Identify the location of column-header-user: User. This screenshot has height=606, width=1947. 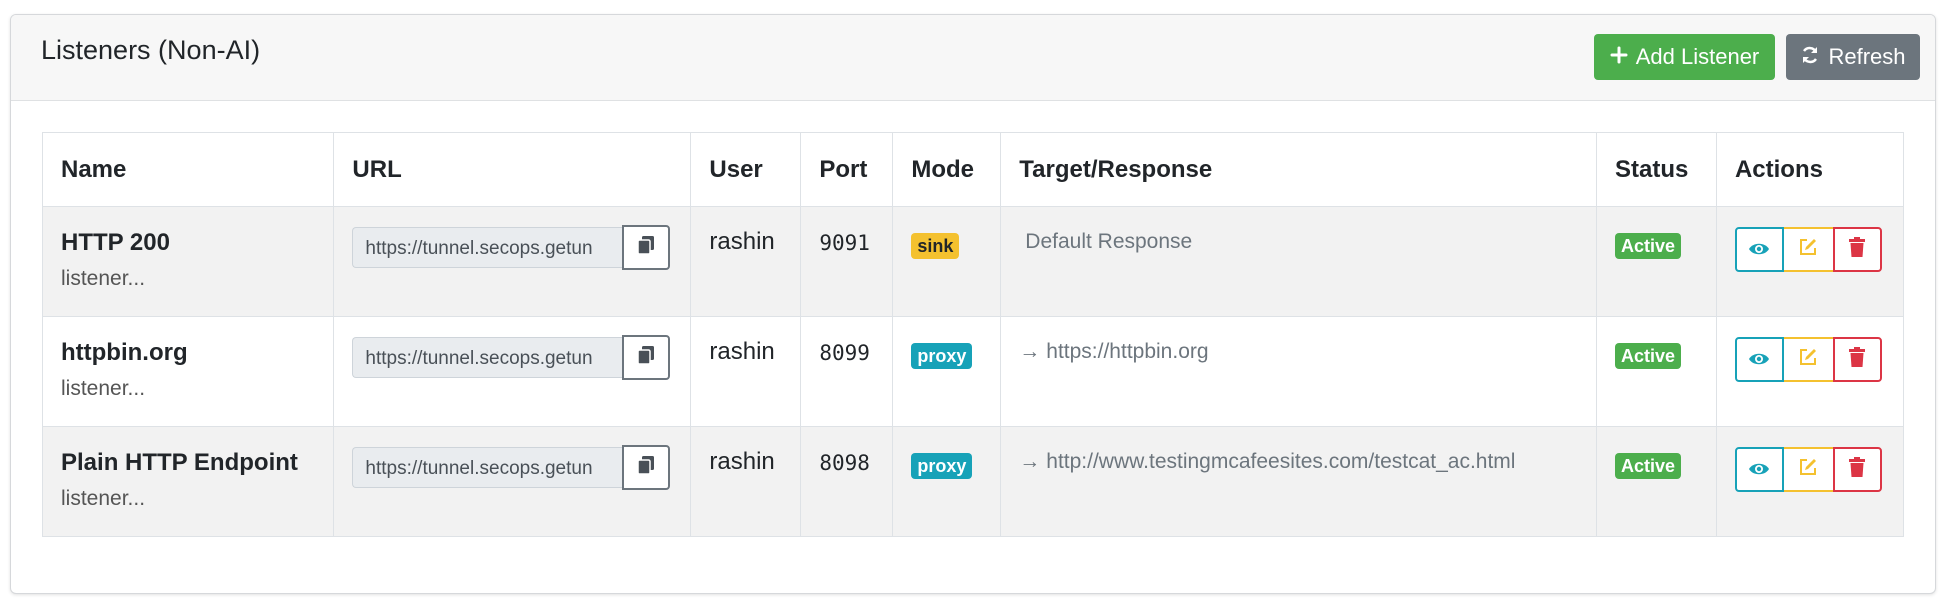
(746, 169).